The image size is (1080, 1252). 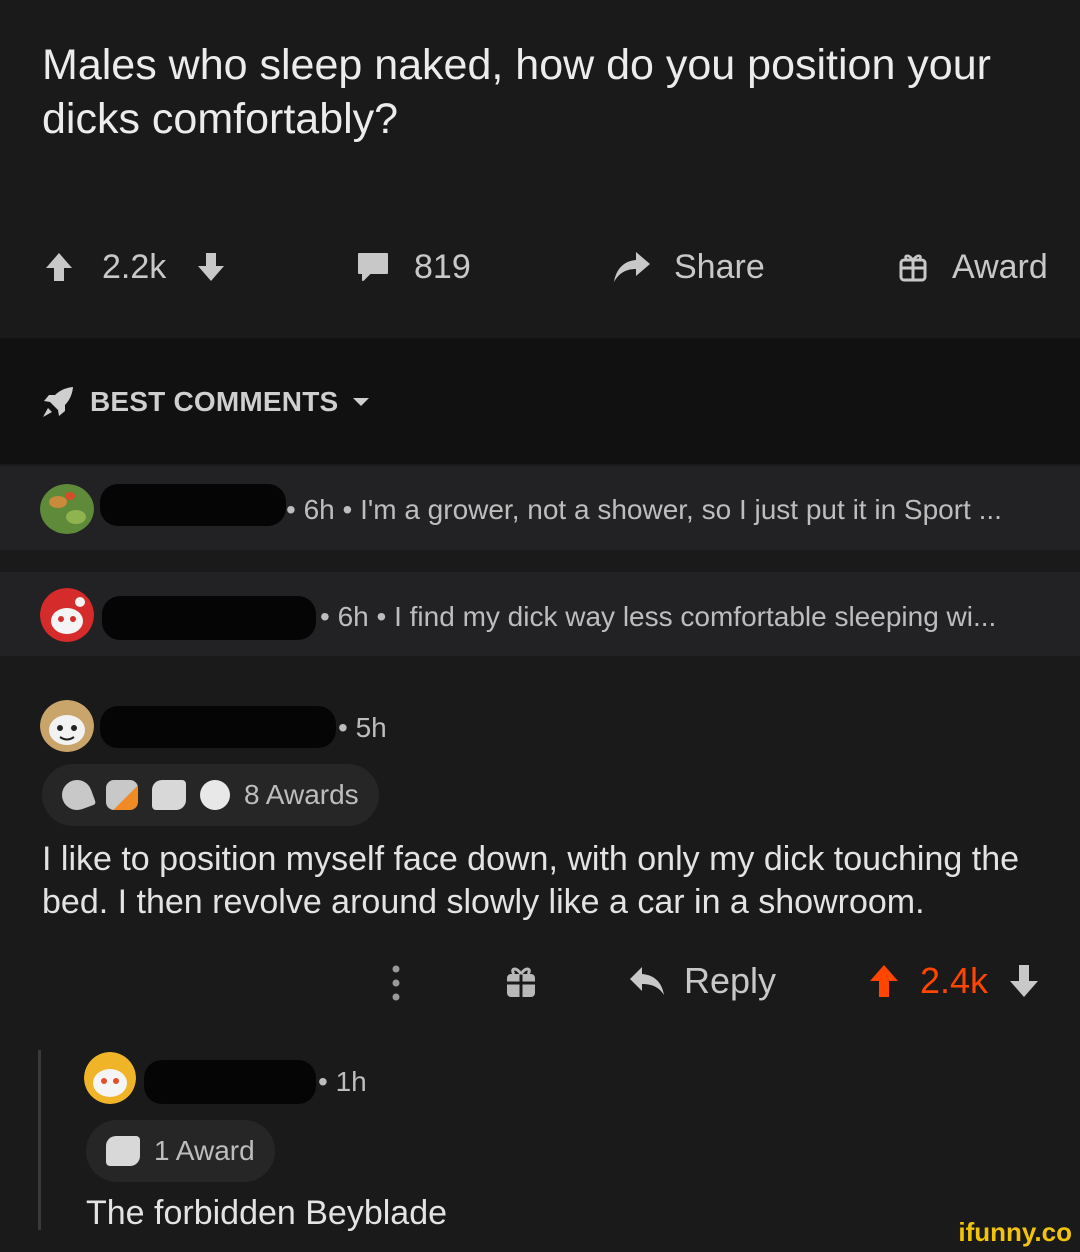 What do you see at coordinates (1015, 1232) in the screenshot?
I see `watermark-logo: ifunny.co` at bounding box center [1015, 1232].